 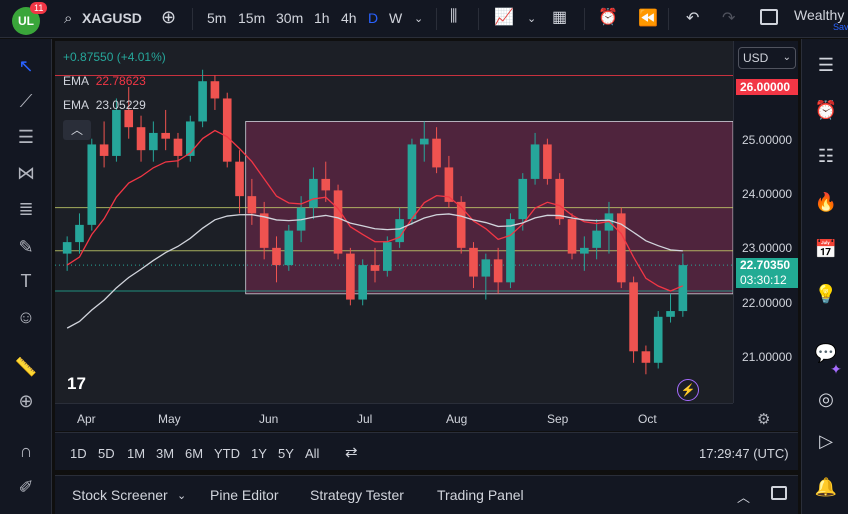 What do you see at coordinates (478, 19) in the screenshot?
I see `divider` at bounding box center [478, 19].